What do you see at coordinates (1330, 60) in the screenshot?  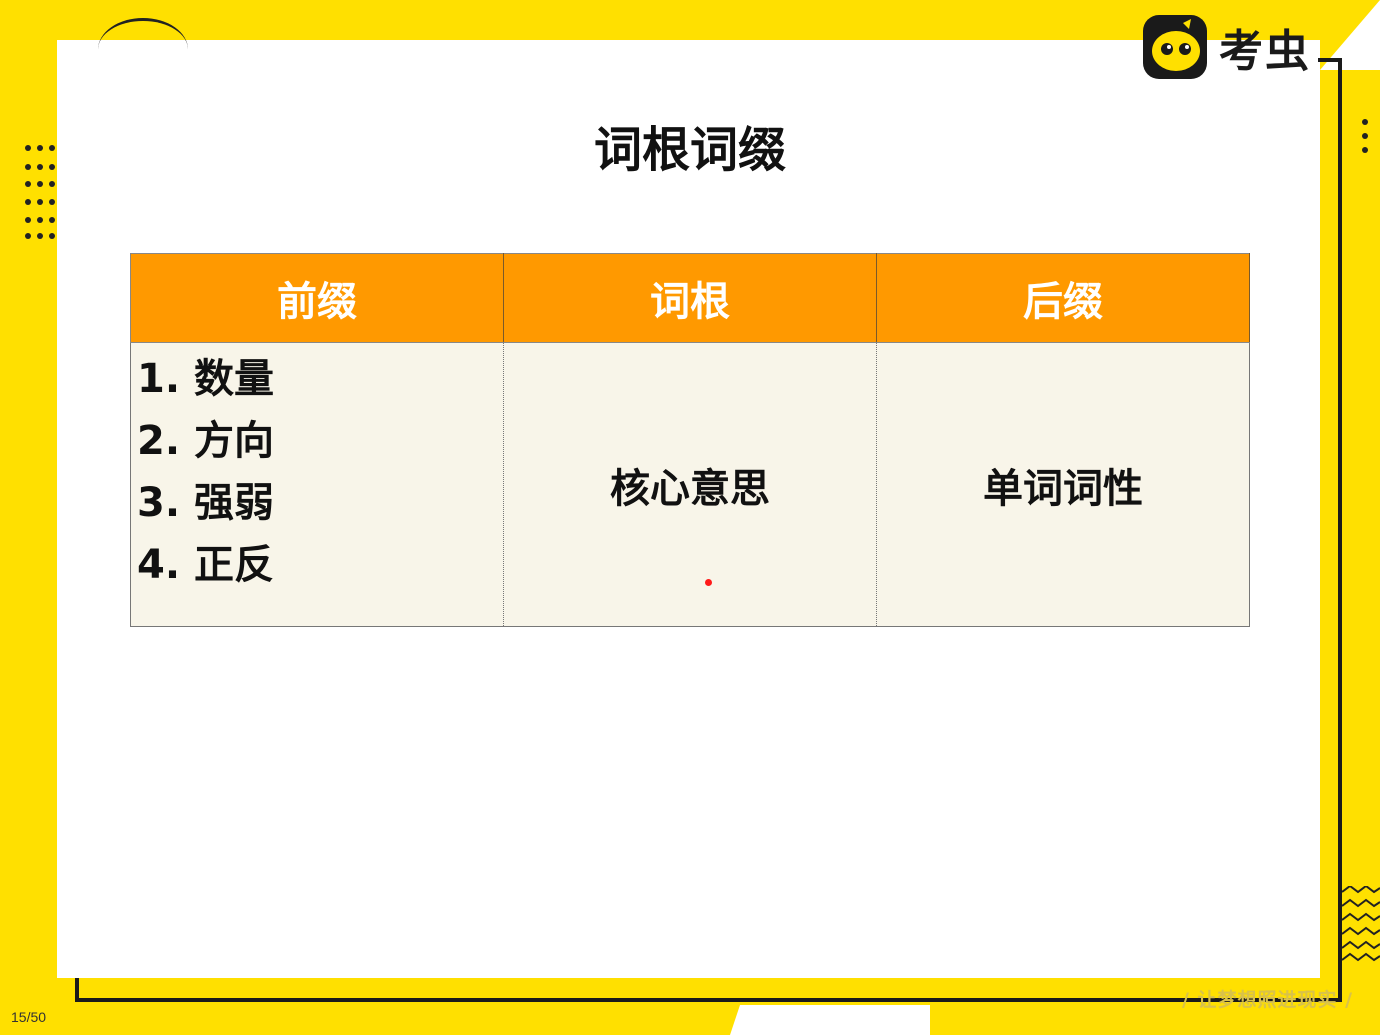 I see `frame-line-top-stub` at bounding box center [1330, 60].